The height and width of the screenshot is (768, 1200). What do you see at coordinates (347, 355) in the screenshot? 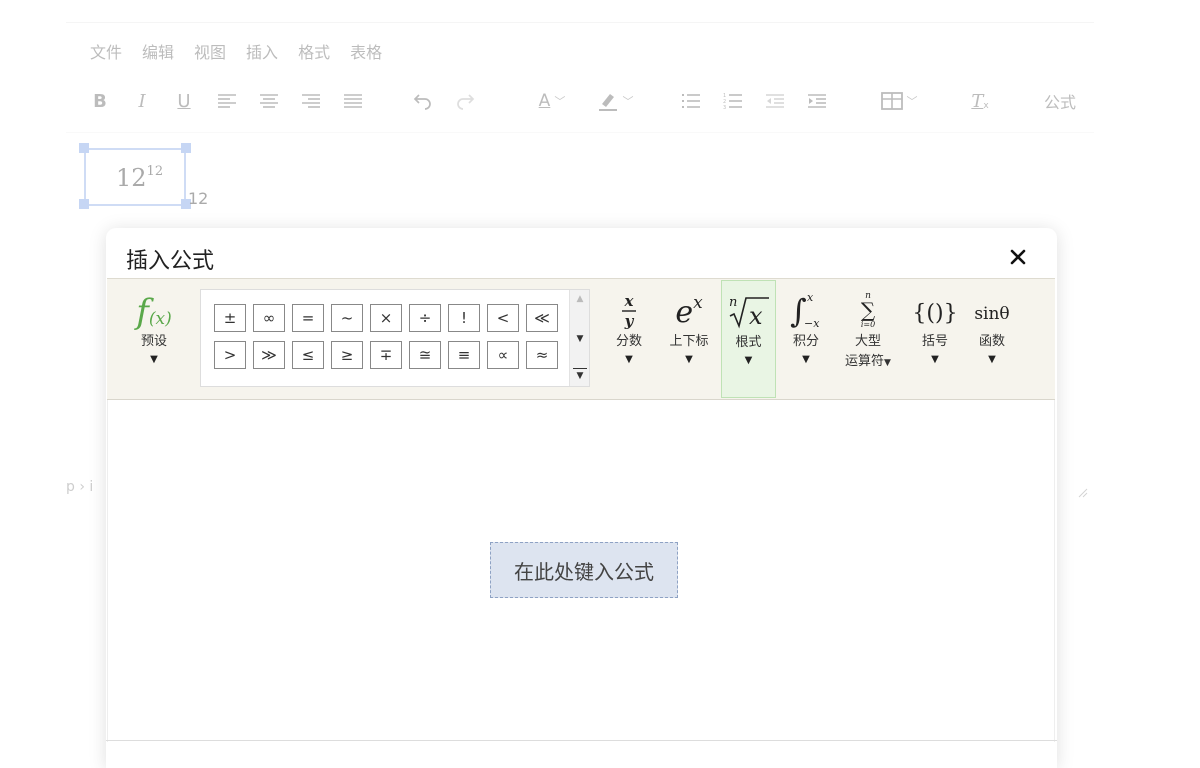
I see `symbol-button: ≥` at bounding box center [347, 355].